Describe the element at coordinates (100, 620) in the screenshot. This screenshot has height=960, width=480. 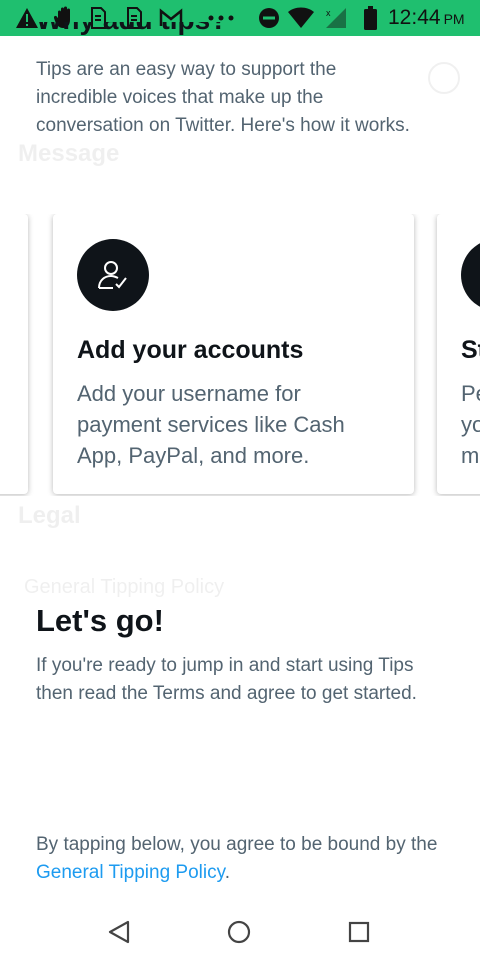
I see `lets-go-heading: Let's go!` at that location.